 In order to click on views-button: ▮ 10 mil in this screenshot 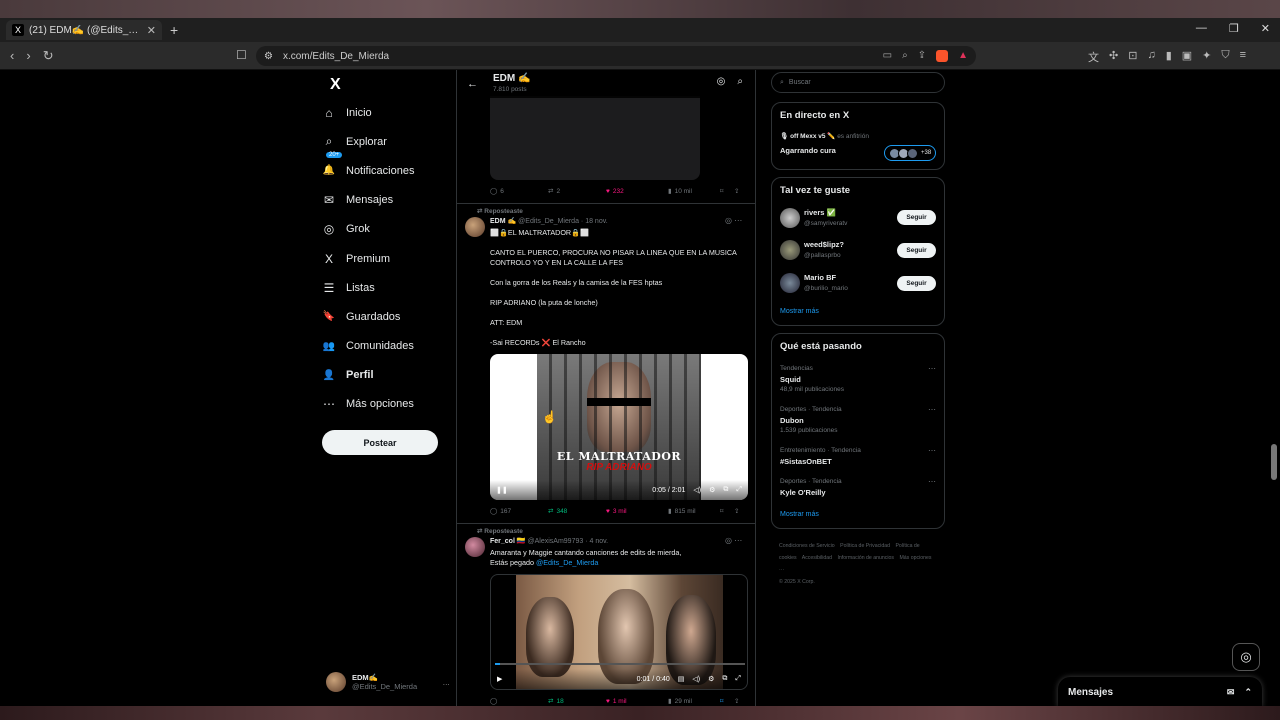, I will do `click(694, 191)`.